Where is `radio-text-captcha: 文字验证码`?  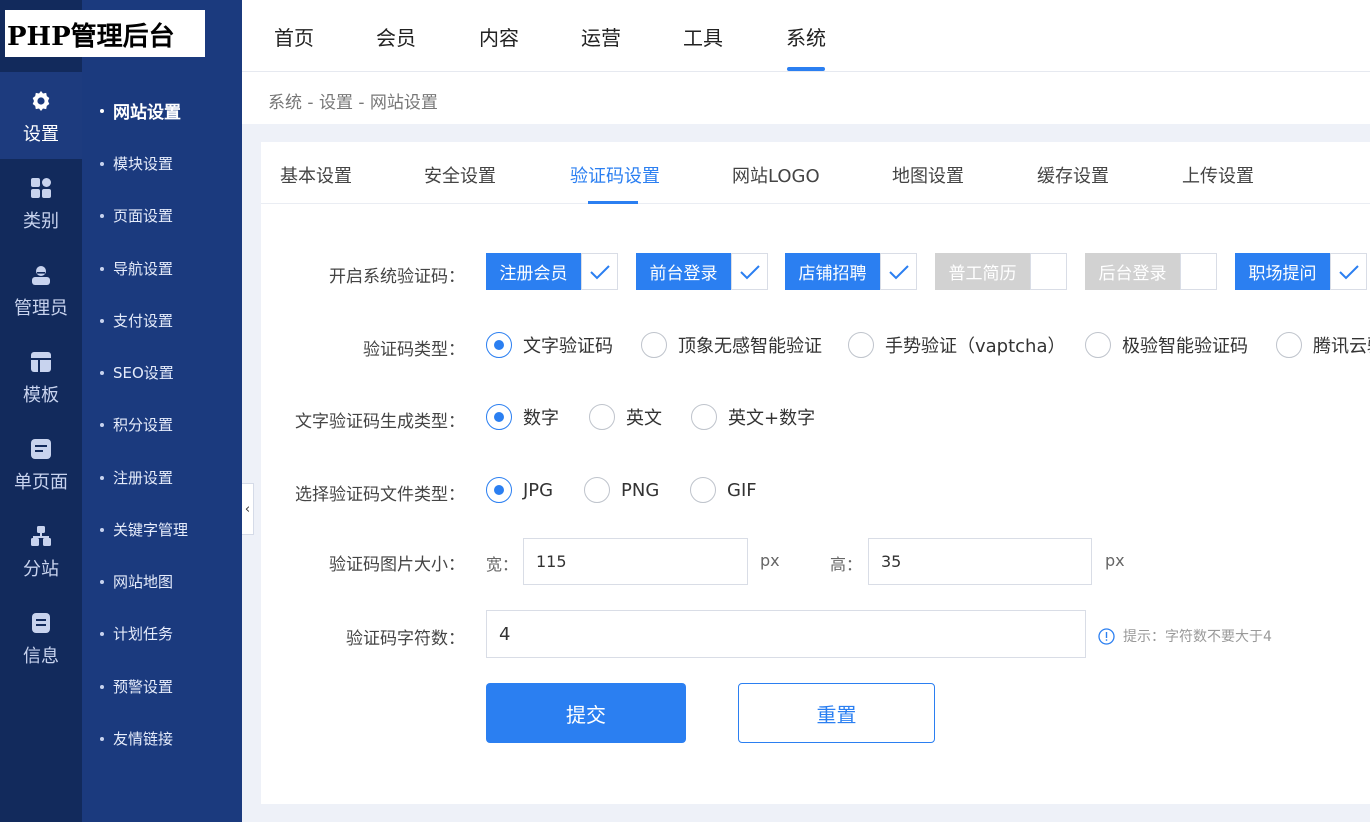
radio-text-captcha: 文字验证码 is located at coordinates (549, 345).